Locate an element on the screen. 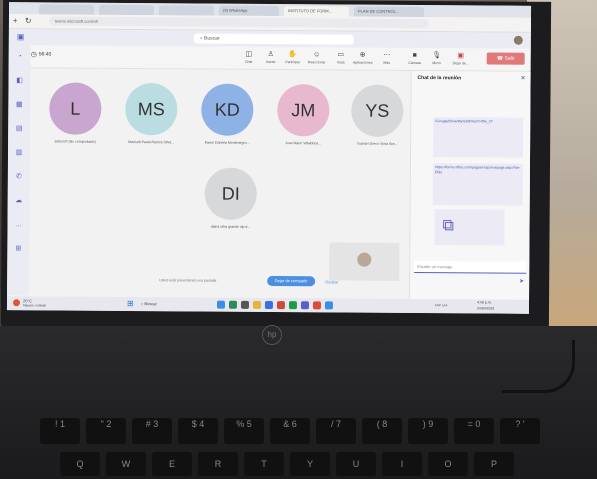 Image resolution: width=597 pixels, height=479 pixels. taskbar-search: ⌕ Buscar is located at coordinates (149, 303).